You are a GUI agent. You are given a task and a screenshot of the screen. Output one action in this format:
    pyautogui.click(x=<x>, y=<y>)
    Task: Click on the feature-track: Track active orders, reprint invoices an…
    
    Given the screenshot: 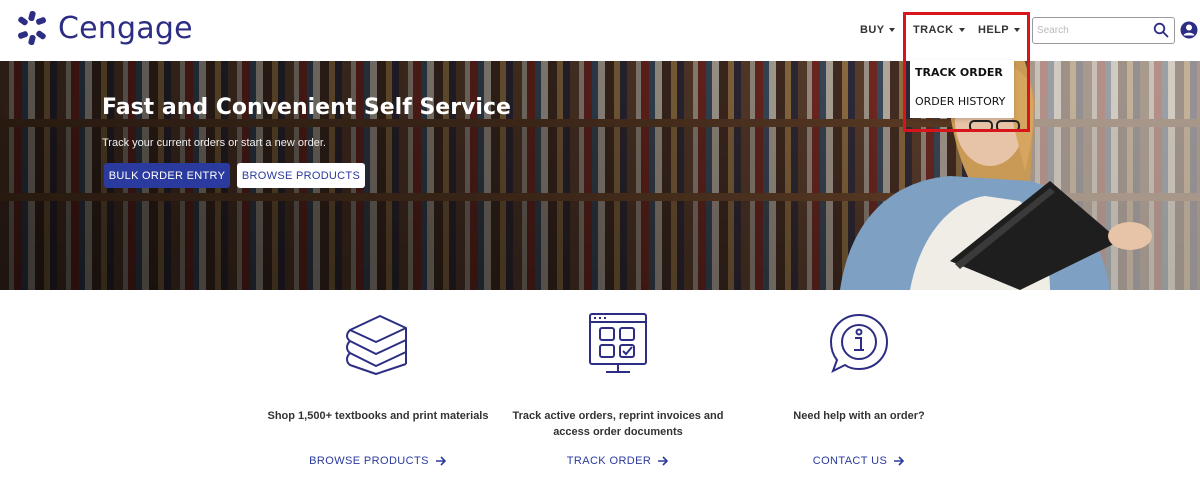 What is the action you would take?
    pyautogui.click(x=618, y=389)
    